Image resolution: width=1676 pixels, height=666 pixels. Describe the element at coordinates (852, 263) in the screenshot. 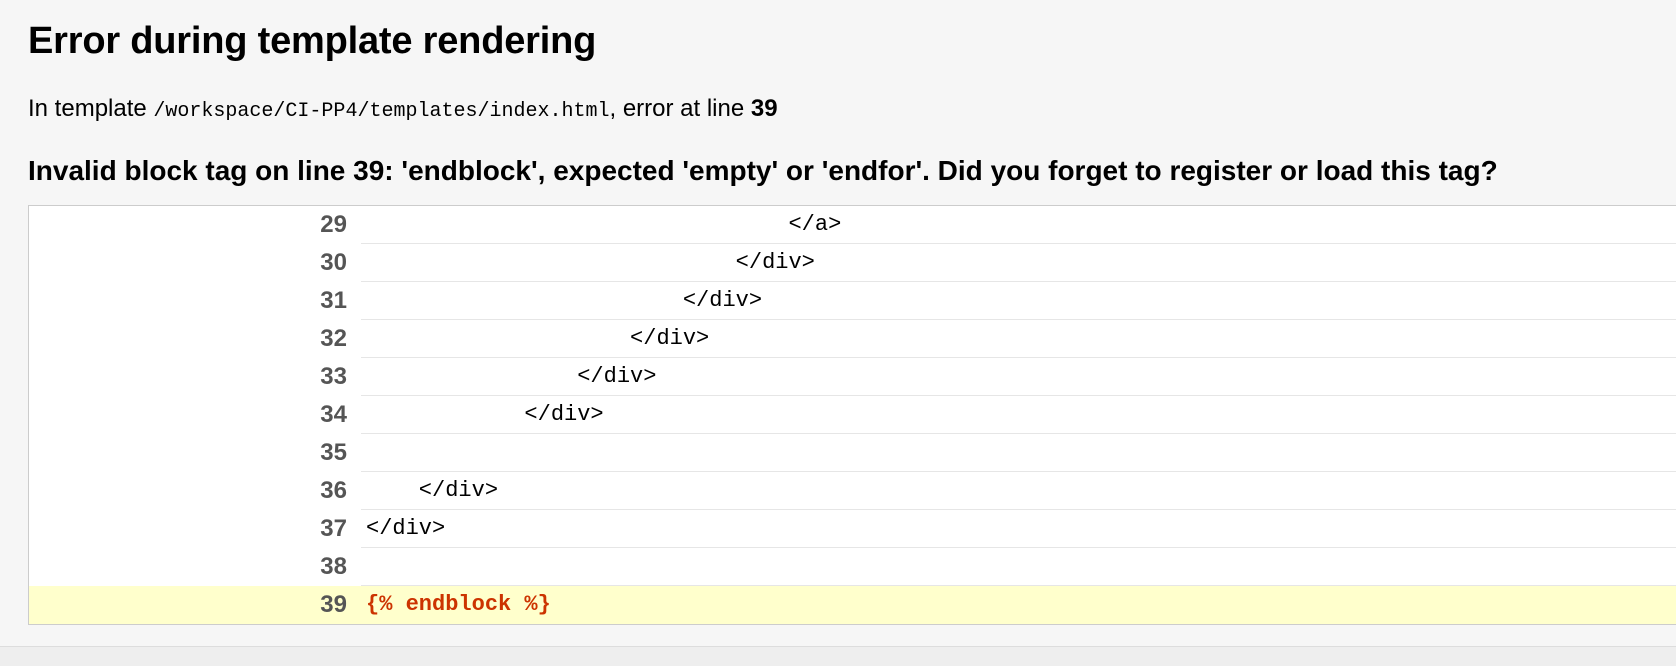

I see `source-line: 30 </div>` at that location.